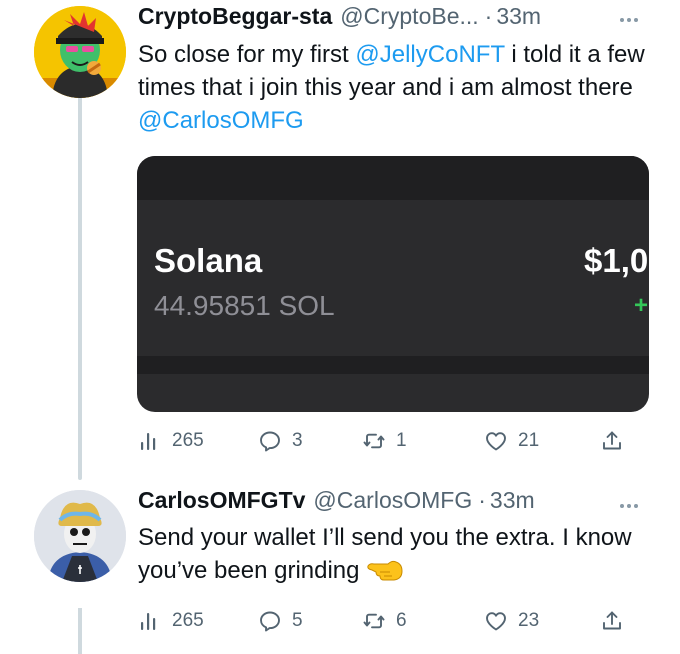 Image resolution: width=680 pixels, height=654 pixels. Describe the element at coordinates (401, 620) in the screenshot. I see `retweet-count: 6` at that location.